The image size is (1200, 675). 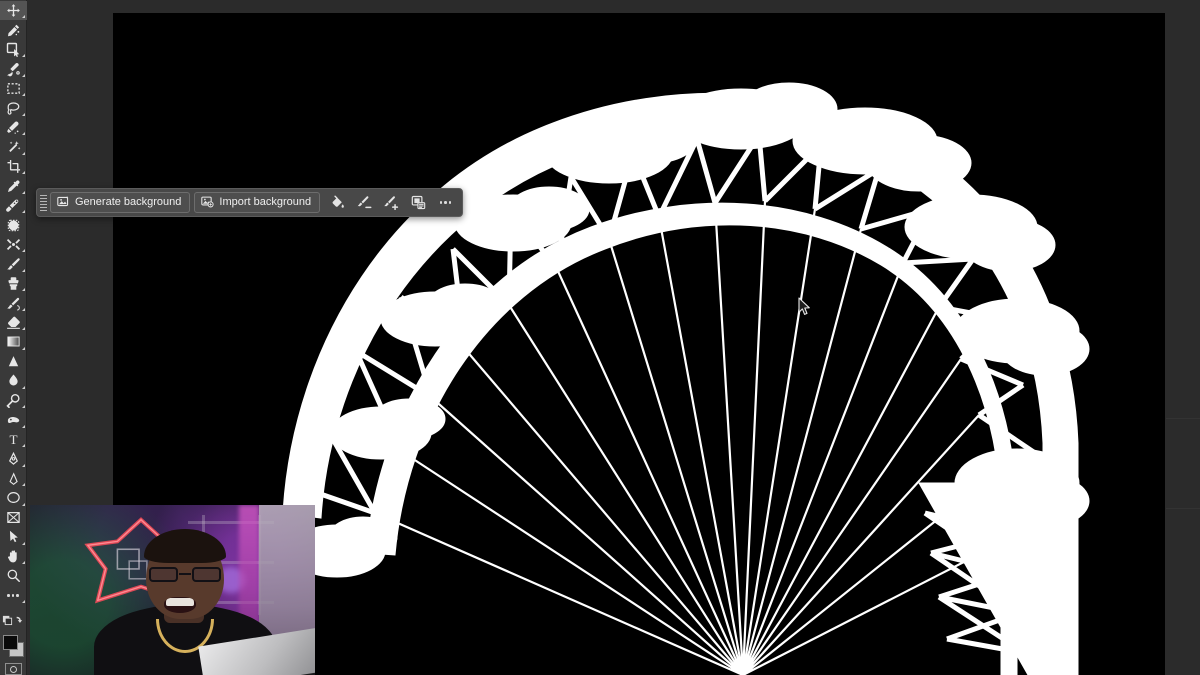 What do you see at coordinates (13, 244) in the screenshot?
I see `tool-content-aware-move` at bounding box center [13, 244].